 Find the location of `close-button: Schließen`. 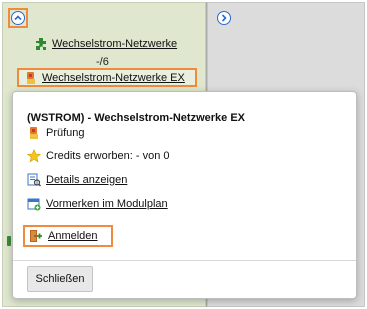

close-button: Schließen is located at coordinates (60, 279).